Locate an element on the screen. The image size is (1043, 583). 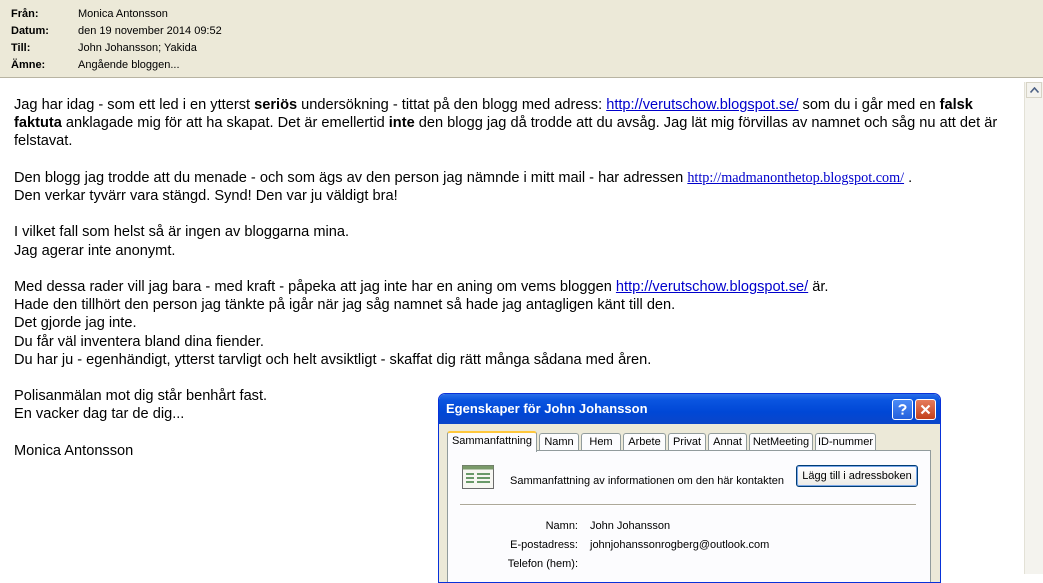
add-to-addressbook-button: Lägg till i adressboken is located at coordinates (857, 476).